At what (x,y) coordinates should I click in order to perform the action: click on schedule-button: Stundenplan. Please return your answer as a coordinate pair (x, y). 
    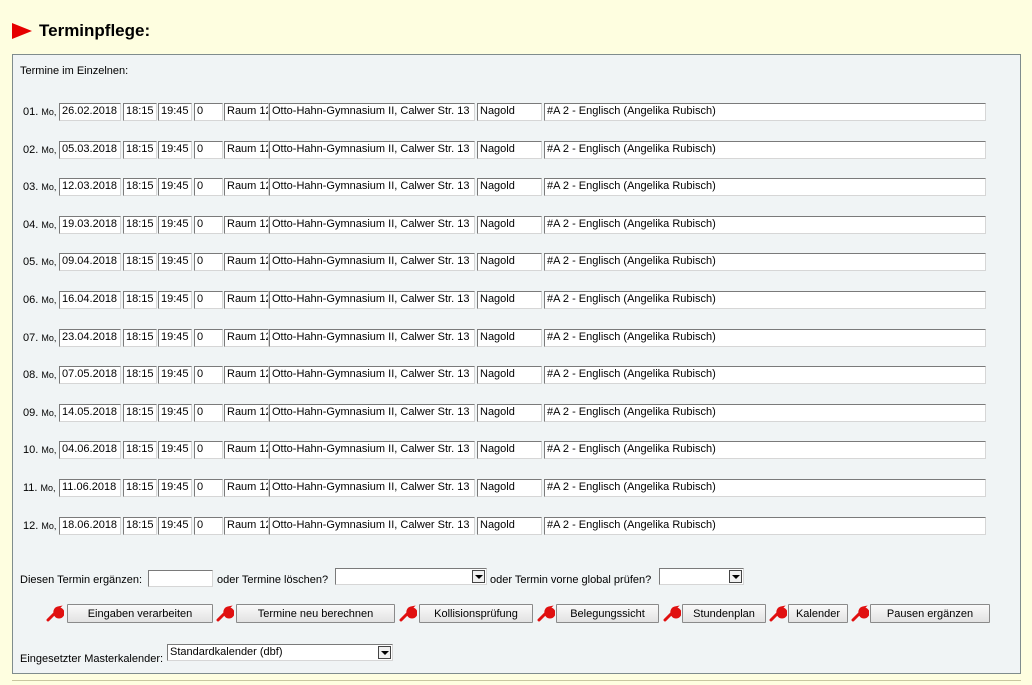
    Looking at the image, I should click on (724, 613).